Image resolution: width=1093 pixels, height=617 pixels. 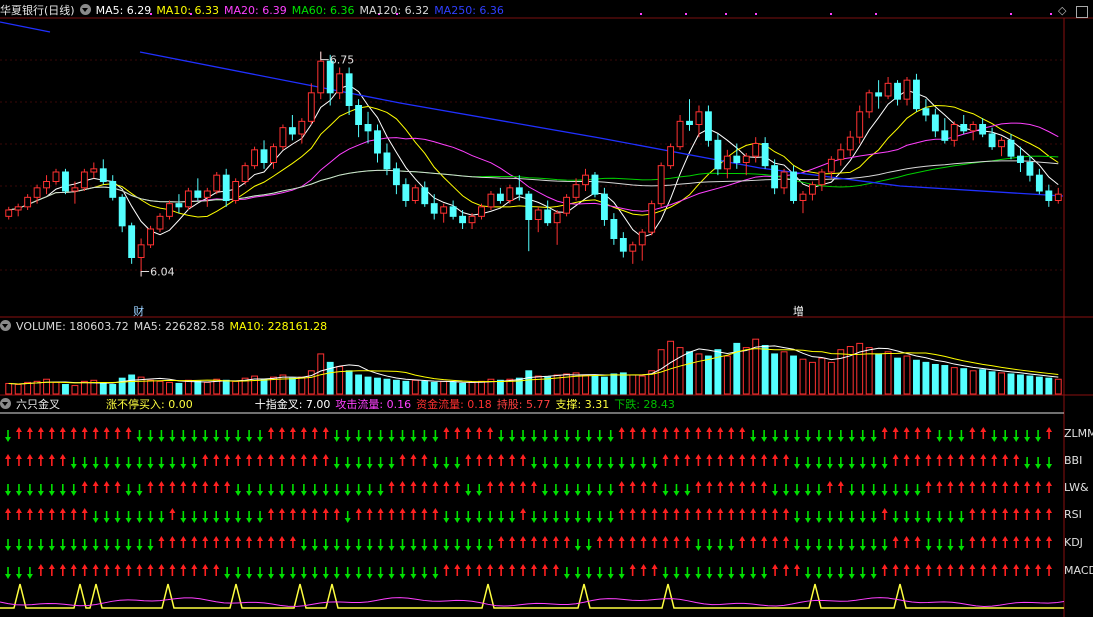 What do you see at coordinates (255, 10) in the screenshot?
I see `ma-label: MA20: 6.39` at bounding box center [255, 10].